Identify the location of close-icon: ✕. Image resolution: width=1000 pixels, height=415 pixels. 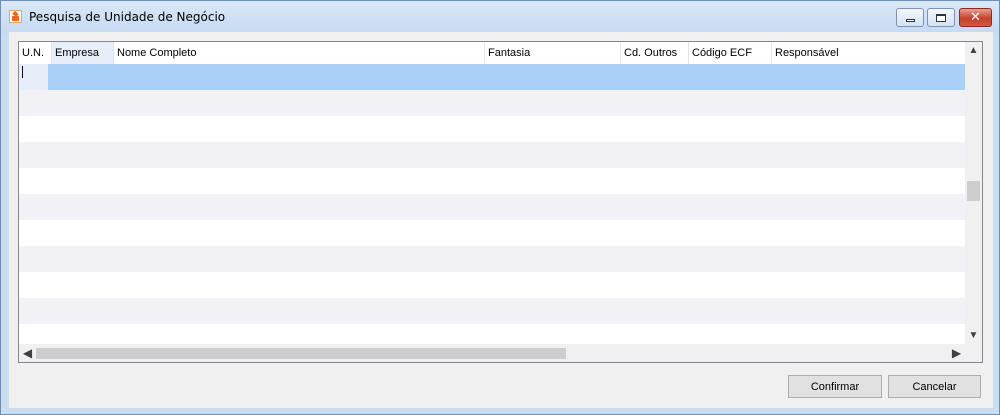
(975, 17).